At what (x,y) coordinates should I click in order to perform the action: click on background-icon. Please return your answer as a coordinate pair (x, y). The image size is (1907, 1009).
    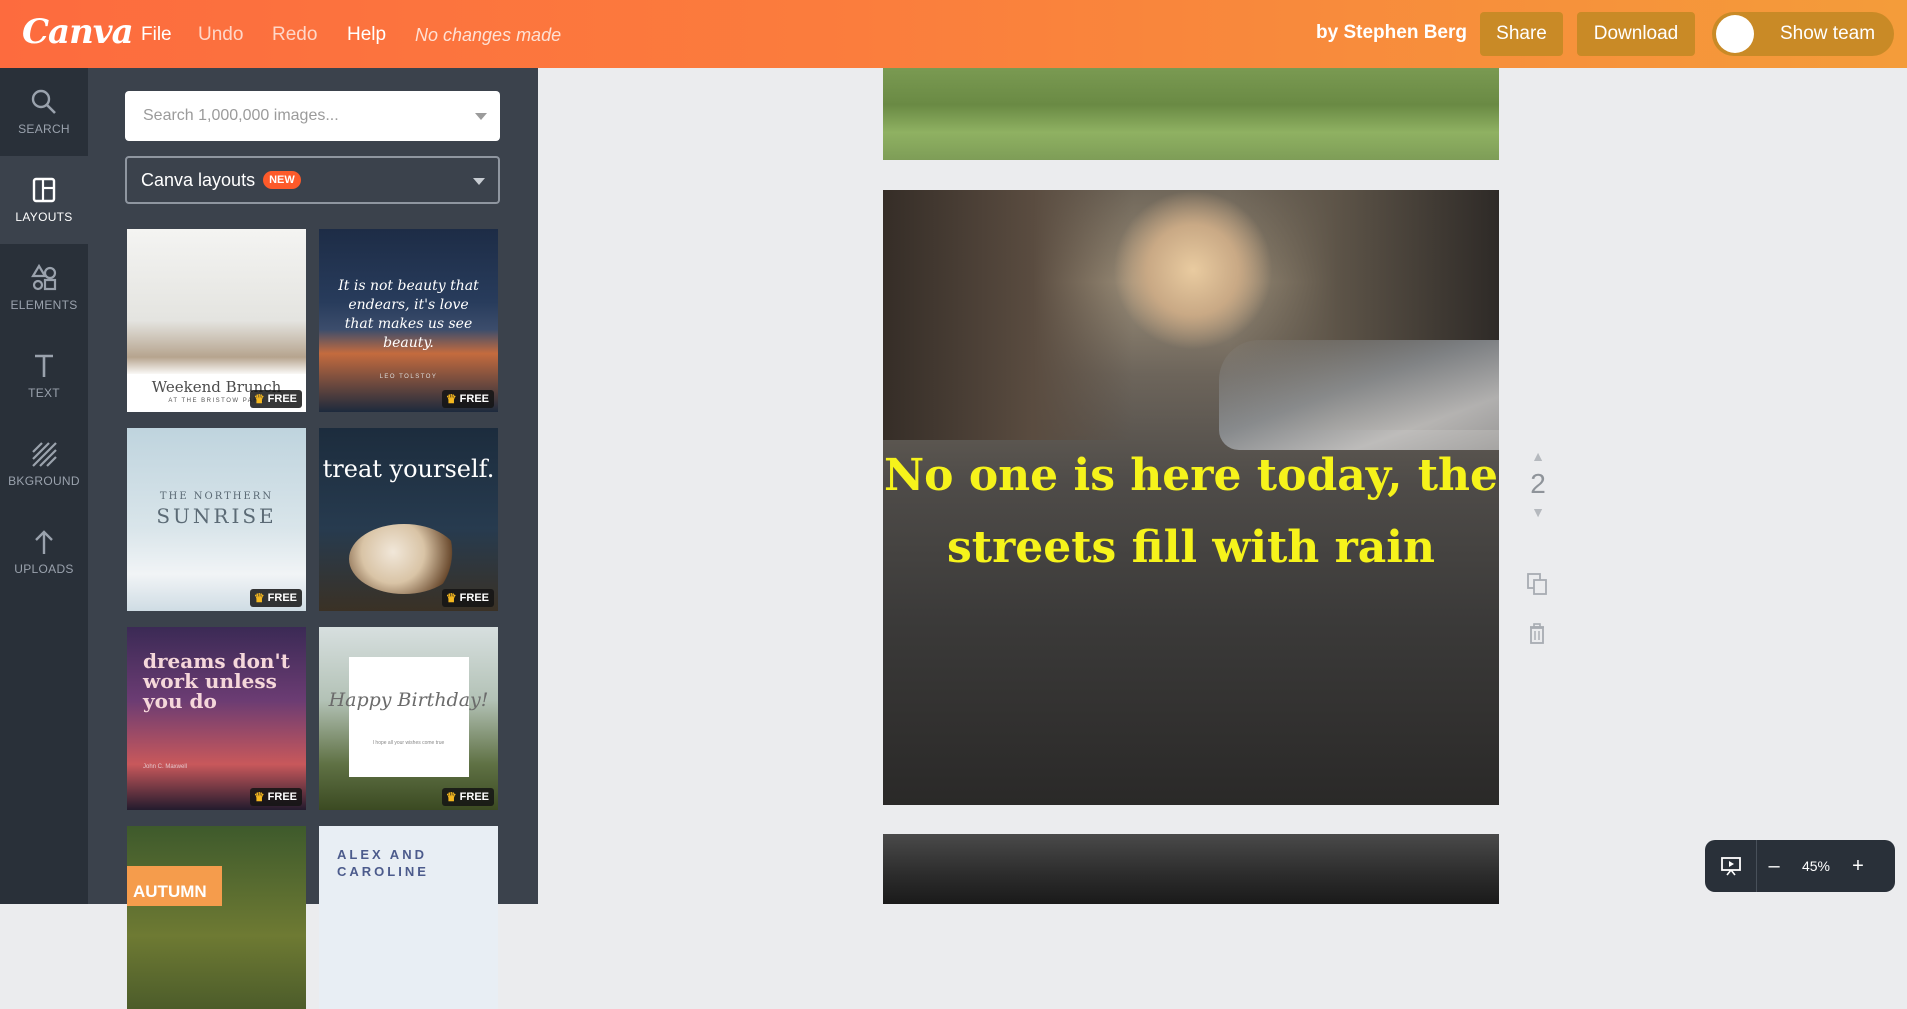
    Looking at the image, I should click on (44, 454).